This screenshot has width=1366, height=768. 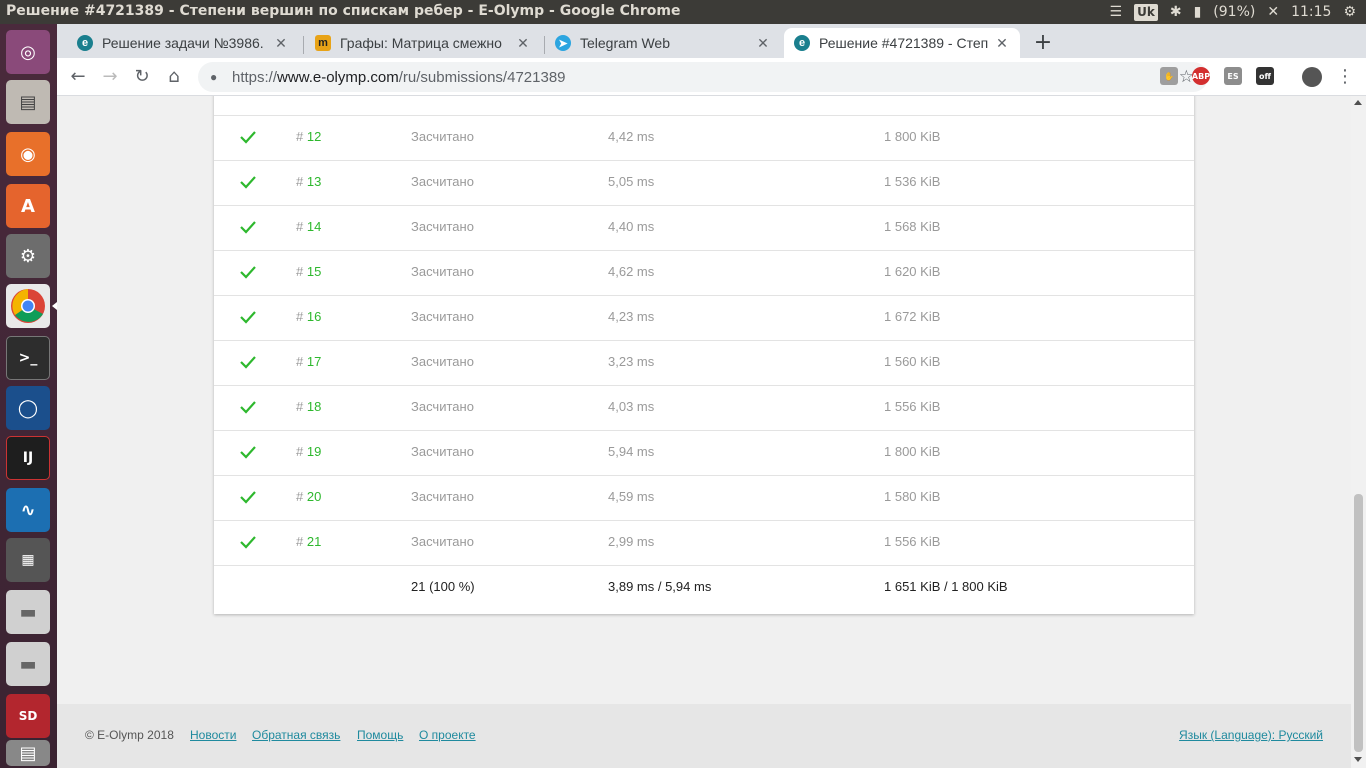 What do you see at coordinates (1043, 44) in the screenshot?
I see `new-tab-button: +` at bounding box center [1043, 44].